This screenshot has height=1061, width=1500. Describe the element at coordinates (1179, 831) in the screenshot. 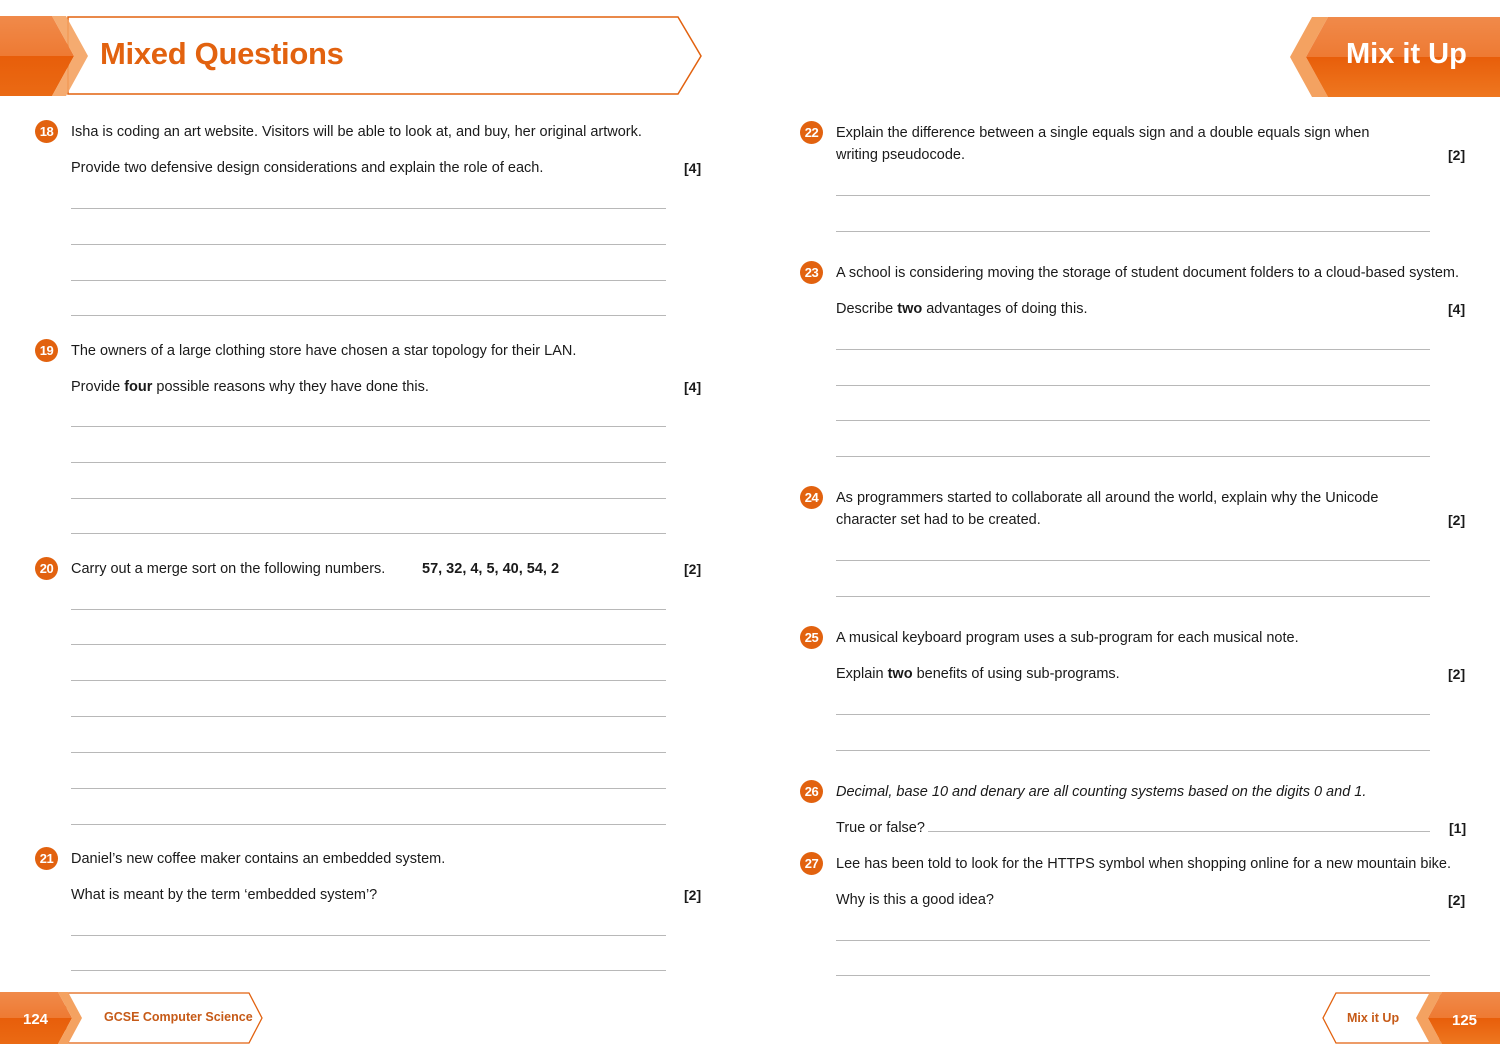

I see `true-false-answer-line` at that location.